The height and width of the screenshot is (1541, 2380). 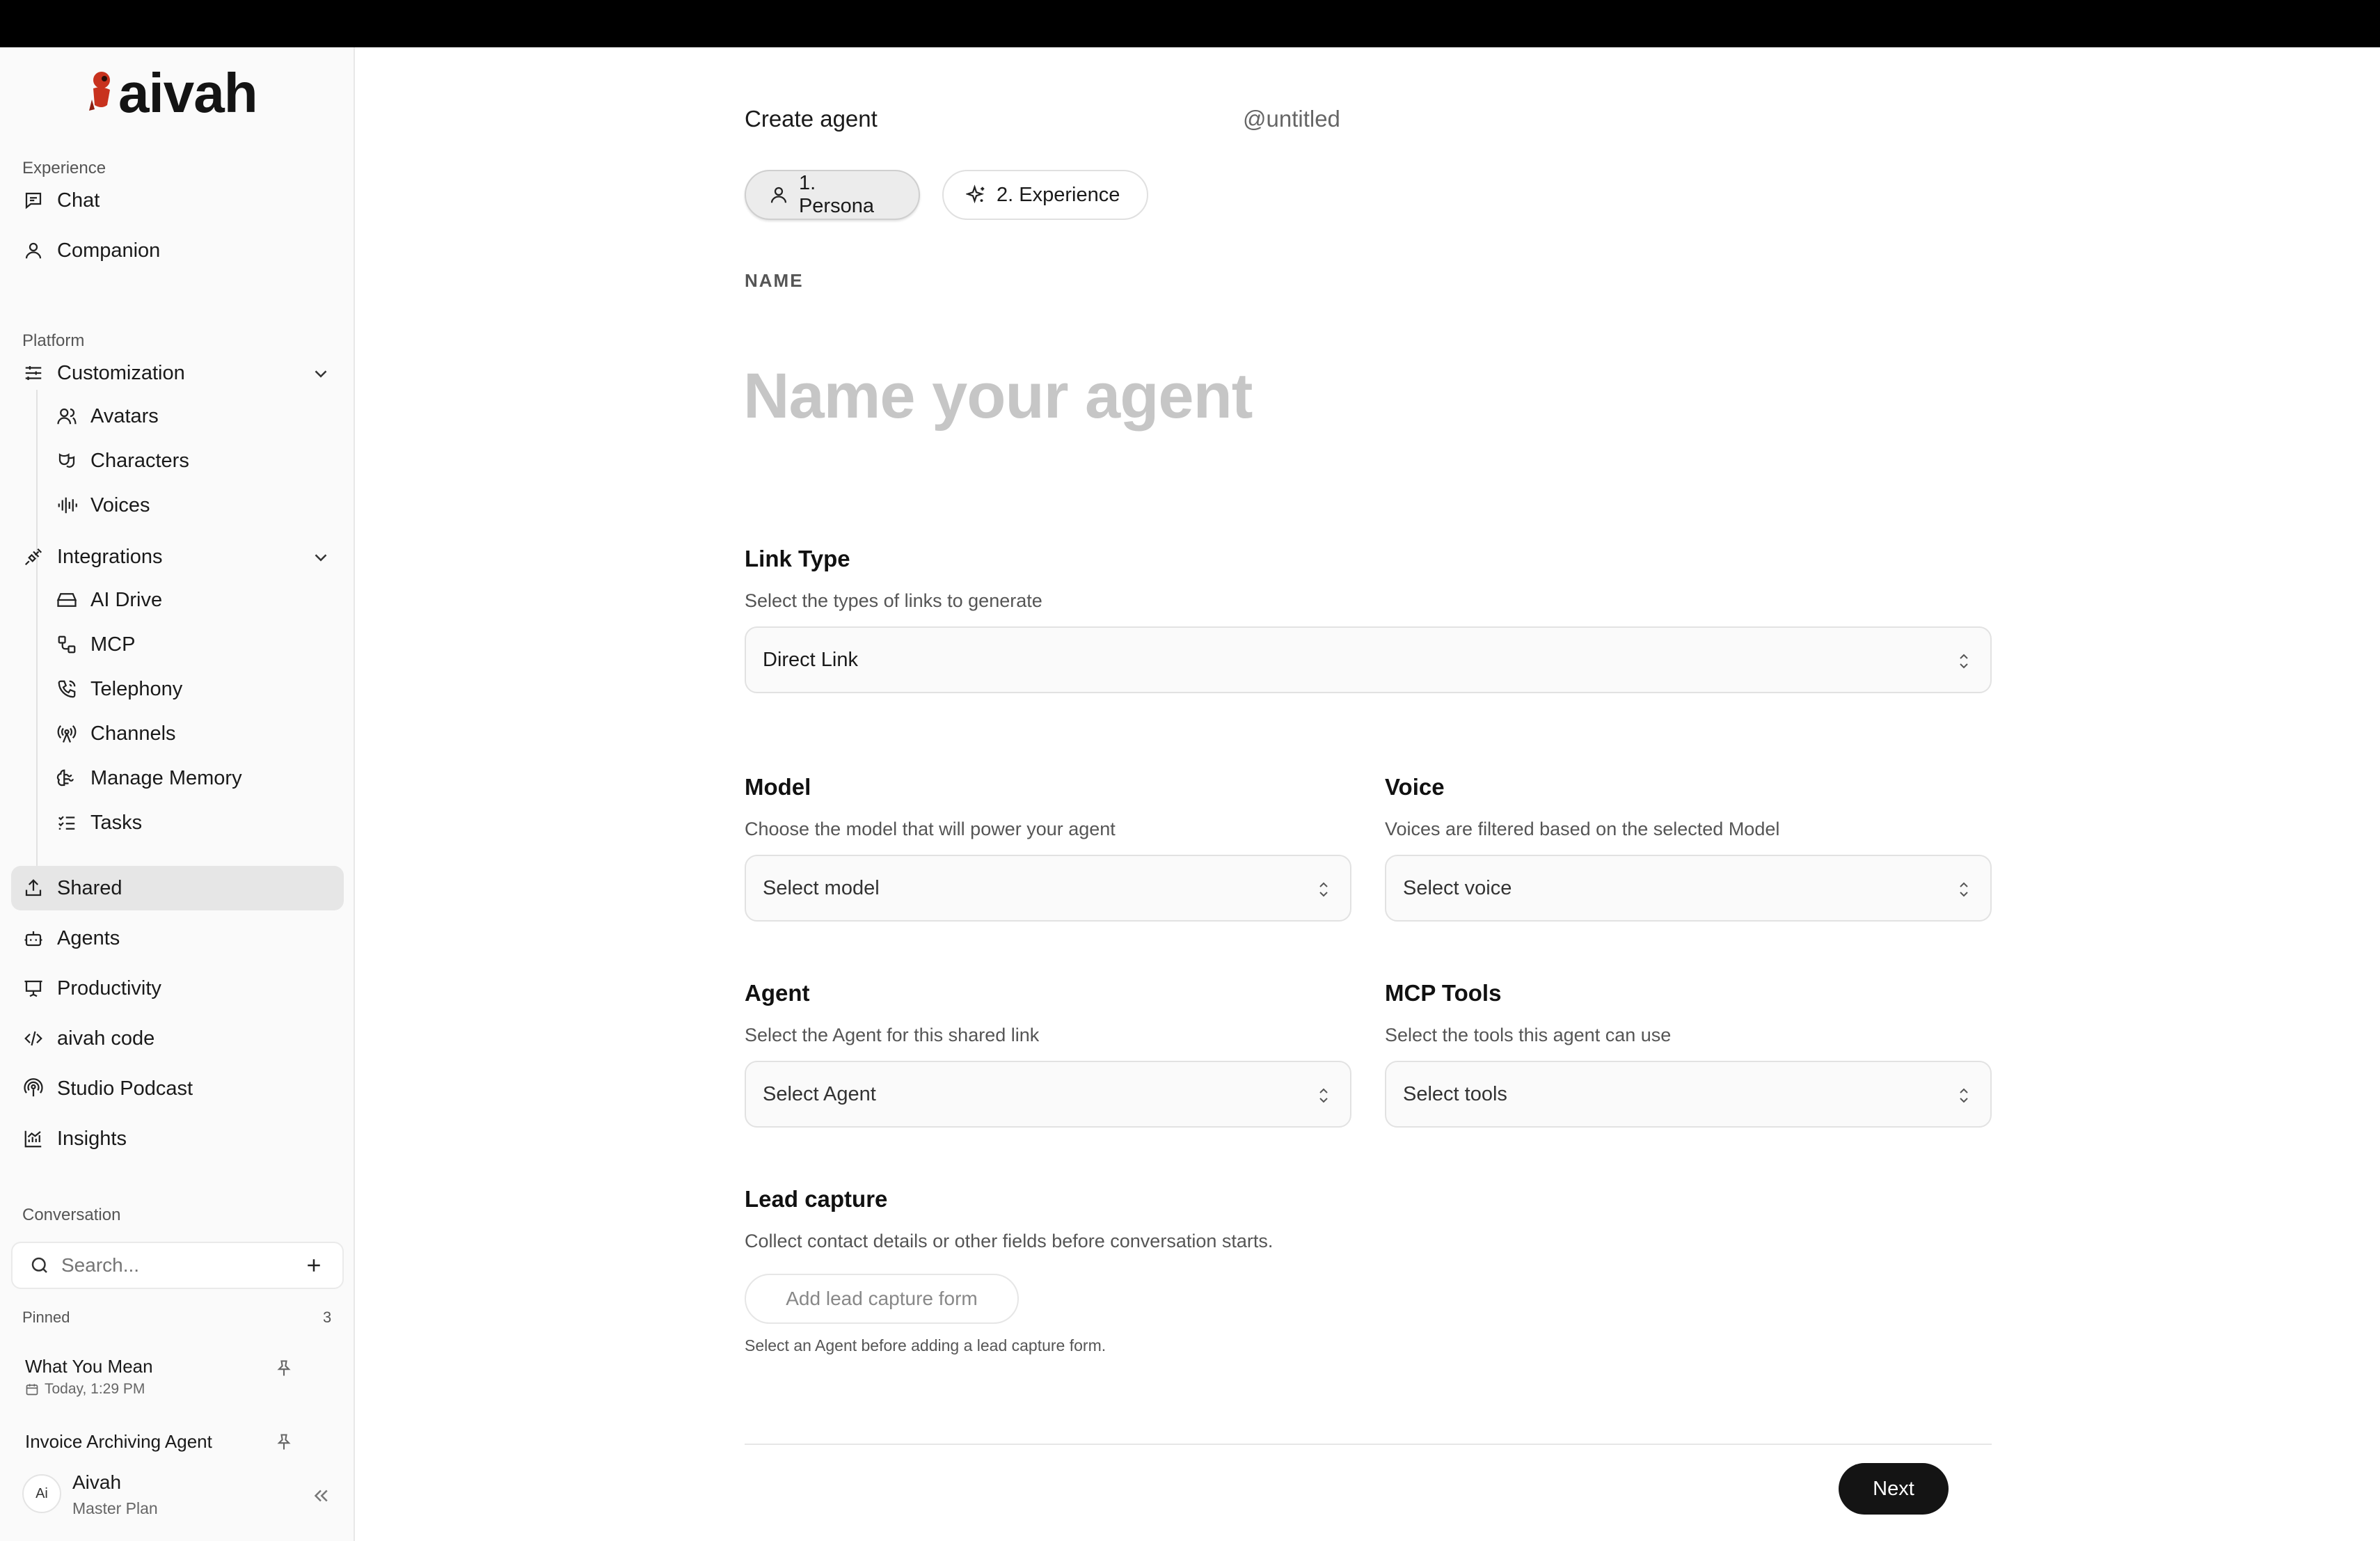 I want to click on sidebar-item-tasks: Tasks, so click(x=99, y=822).